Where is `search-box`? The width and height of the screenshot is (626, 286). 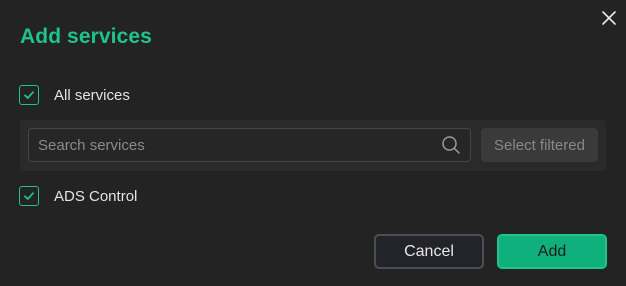 search-box is located at coordinates (249, 145).